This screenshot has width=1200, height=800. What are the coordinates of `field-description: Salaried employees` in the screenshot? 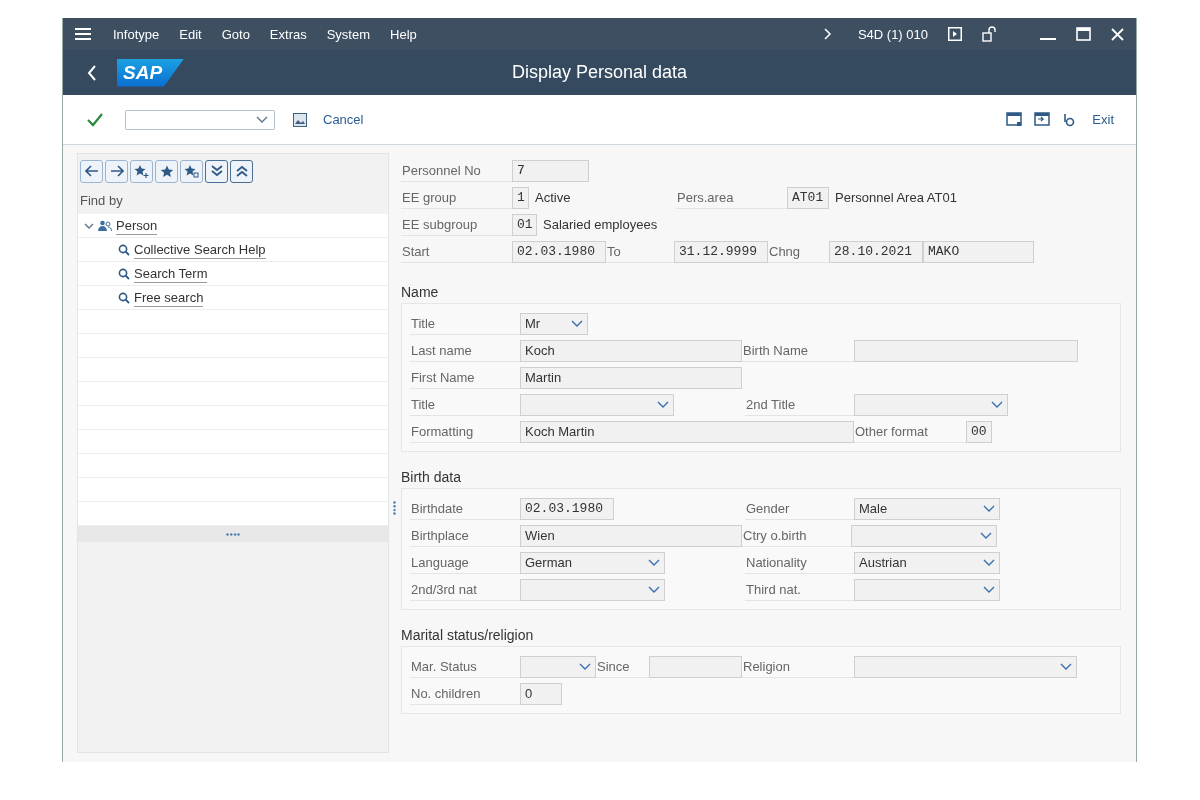 It's located at (600, 224).